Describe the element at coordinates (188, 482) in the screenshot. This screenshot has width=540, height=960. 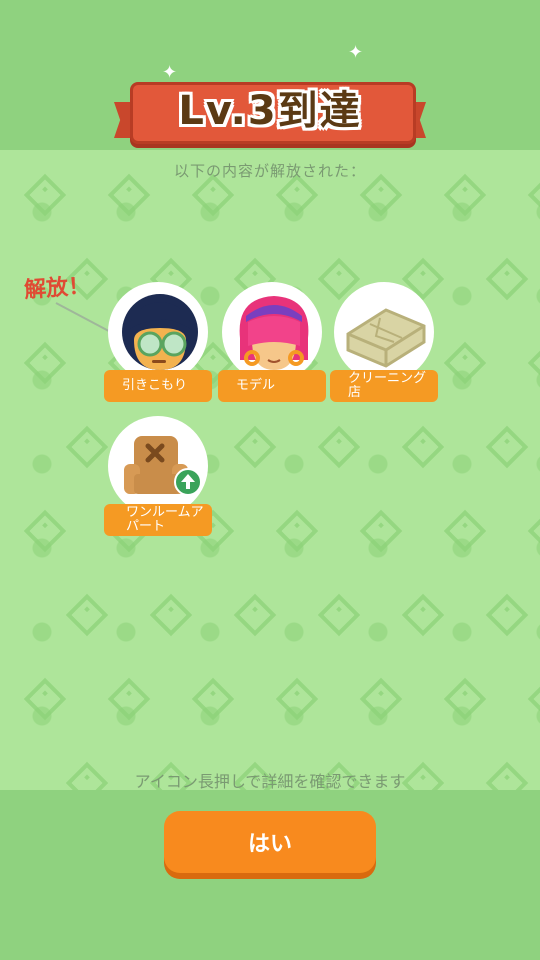
I see `upgrade-arrow-icon` at that location.